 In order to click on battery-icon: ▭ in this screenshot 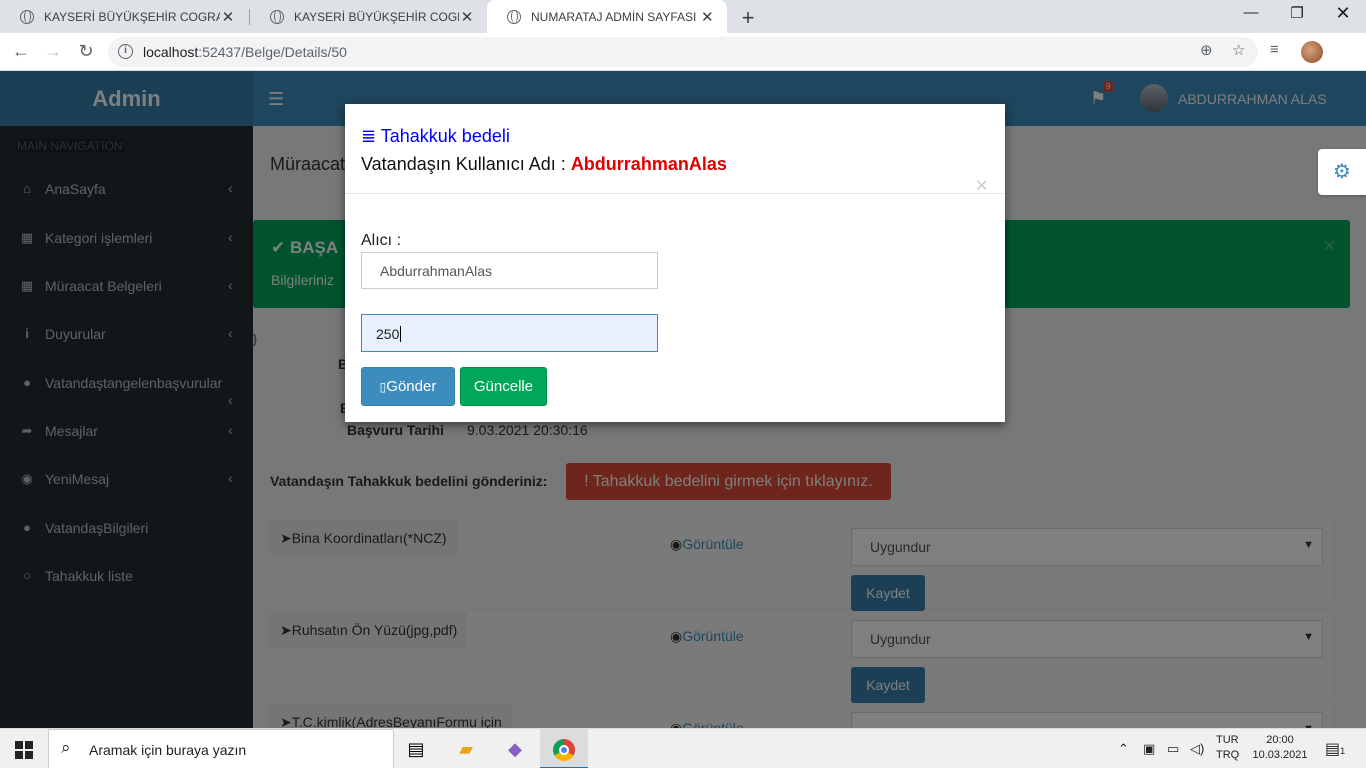, I will do `click(1173, 749)`.